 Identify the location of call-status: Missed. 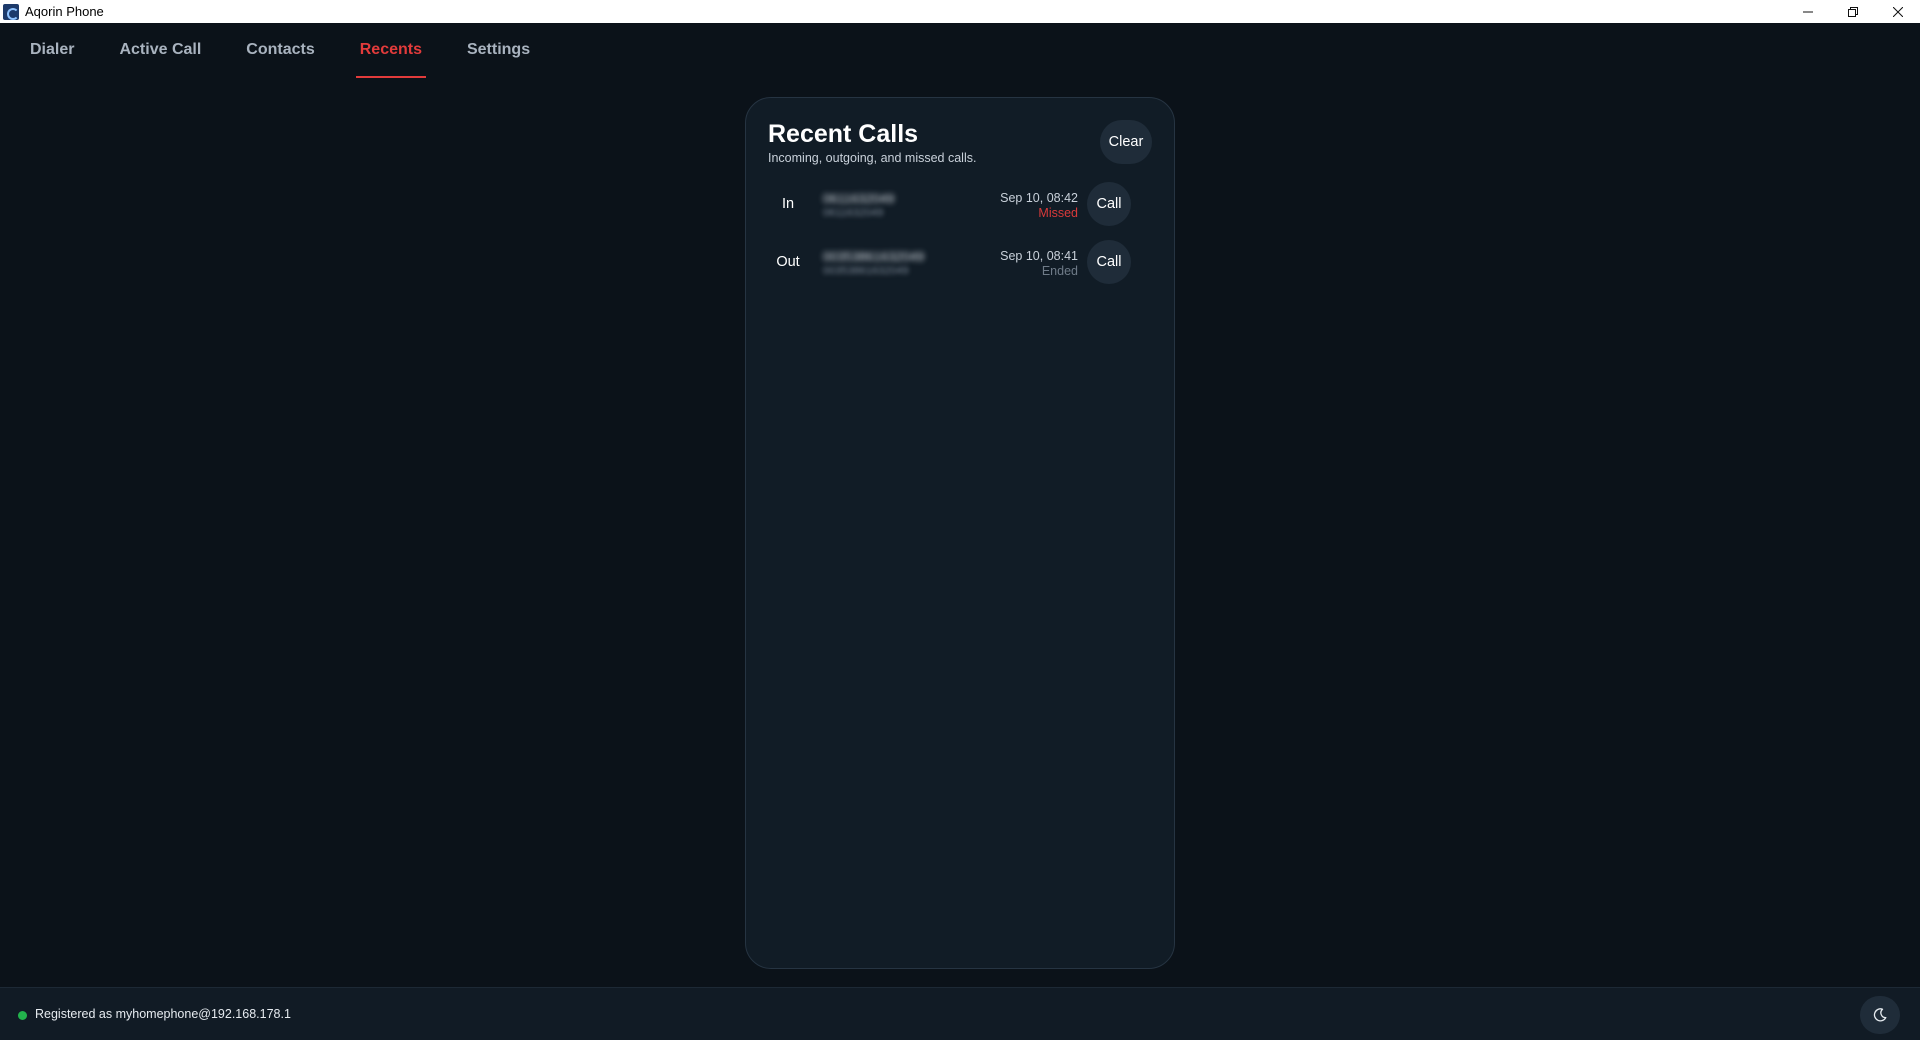
(1058, 213).